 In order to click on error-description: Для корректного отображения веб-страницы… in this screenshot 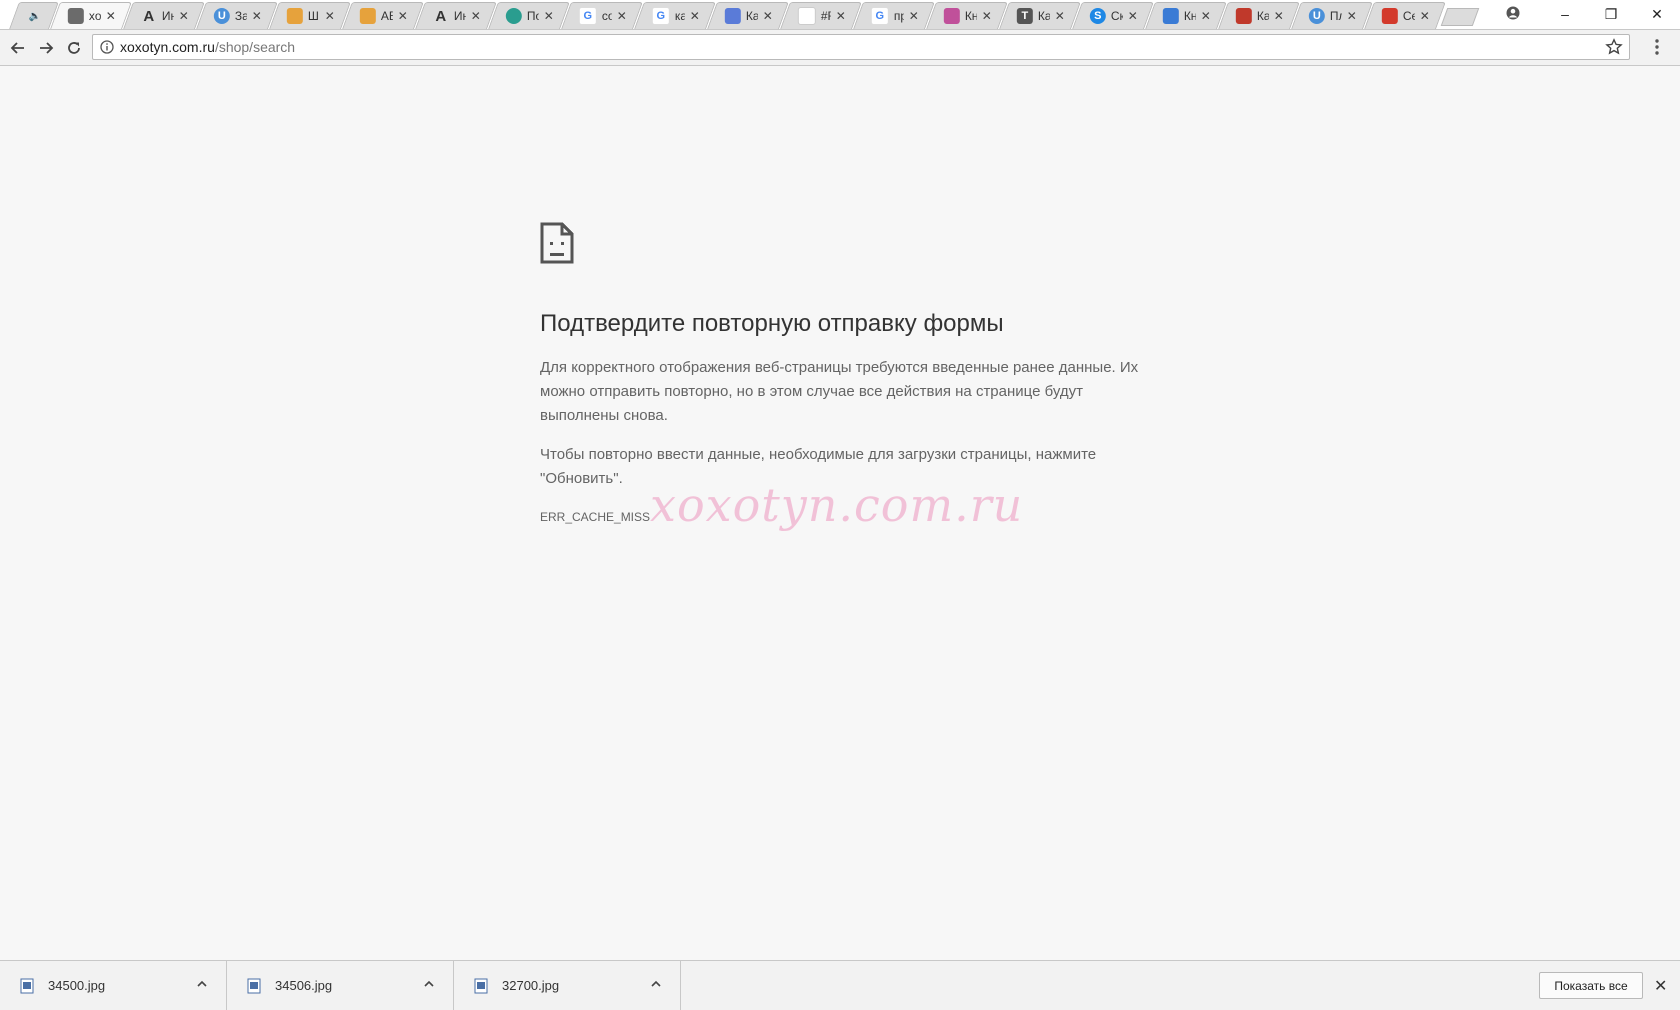, I will do `click(839, 391)`.